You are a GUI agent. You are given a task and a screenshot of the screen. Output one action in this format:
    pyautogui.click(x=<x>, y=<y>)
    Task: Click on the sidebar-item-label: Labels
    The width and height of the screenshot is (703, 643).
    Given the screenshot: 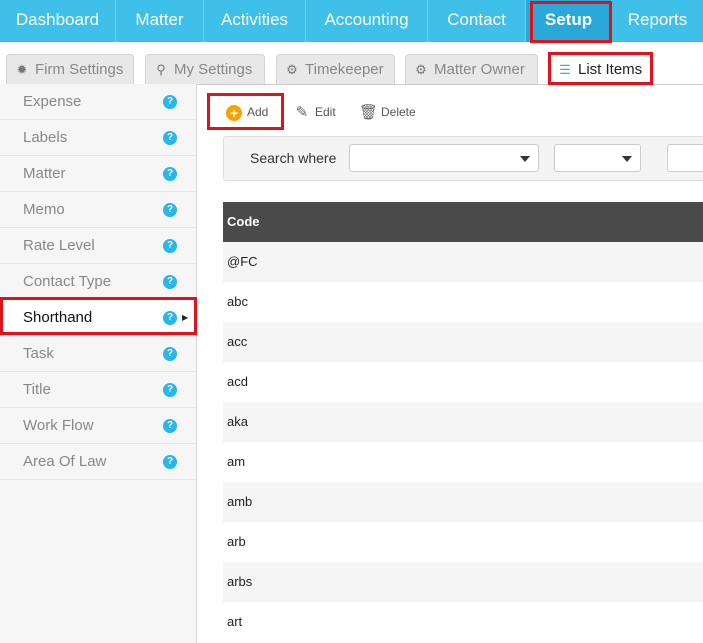 What is the action you would take?
    pyautogui.click(x=45, y=137)
    